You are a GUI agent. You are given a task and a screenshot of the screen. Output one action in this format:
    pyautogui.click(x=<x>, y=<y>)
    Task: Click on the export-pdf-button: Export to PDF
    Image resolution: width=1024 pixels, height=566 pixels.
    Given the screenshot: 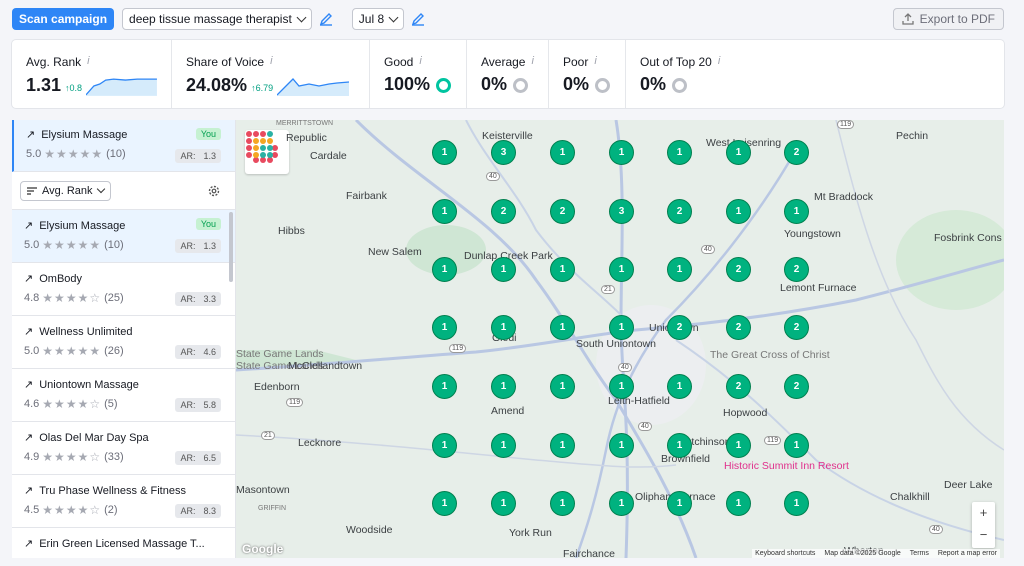 What is the action you would take?
    pyautogui.click(x=948, y=19)
    